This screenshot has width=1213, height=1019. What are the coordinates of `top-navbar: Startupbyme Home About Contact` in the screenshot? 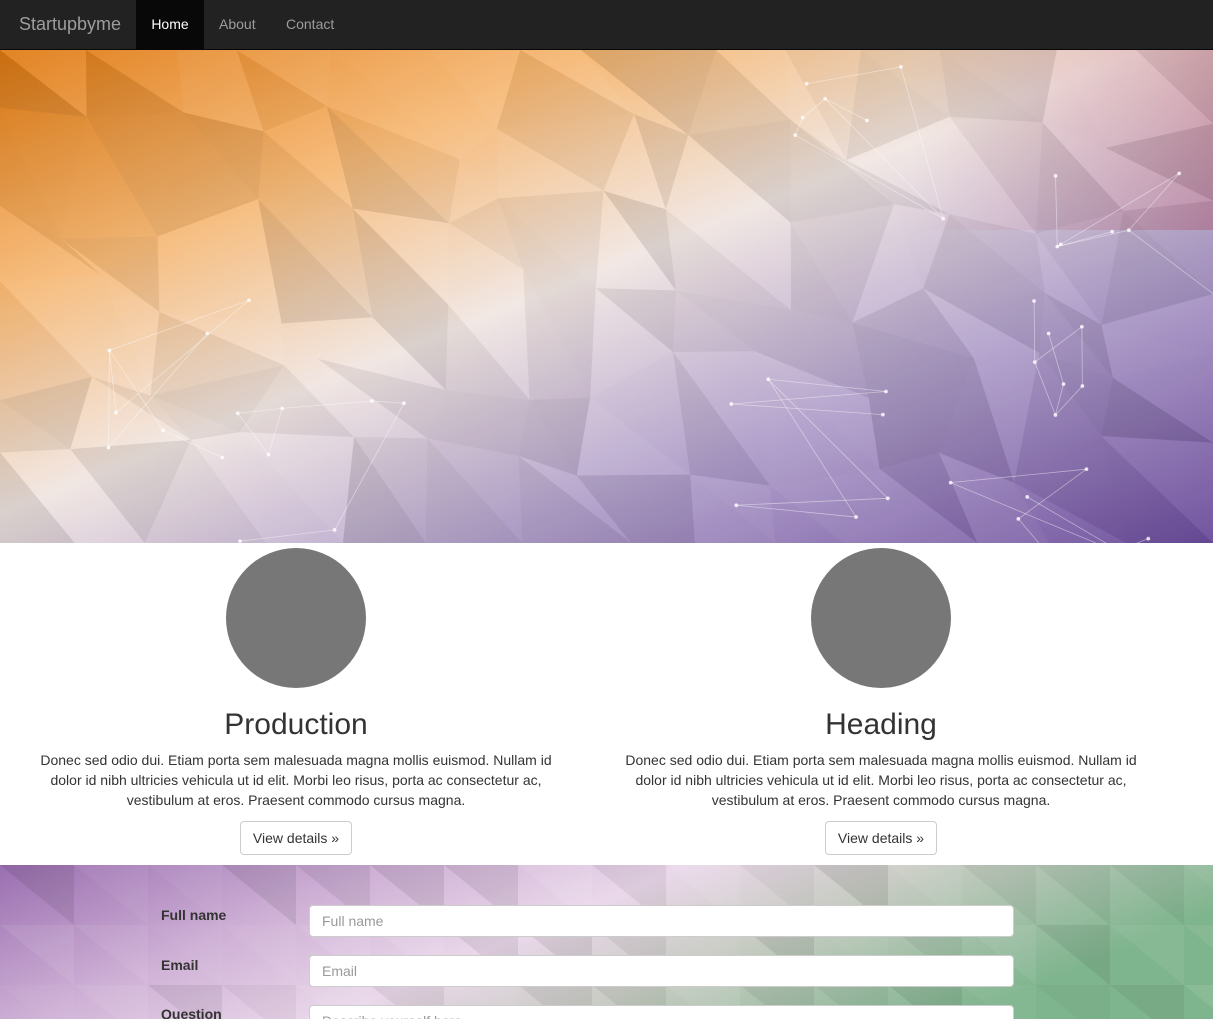 It's located at (606, 25).